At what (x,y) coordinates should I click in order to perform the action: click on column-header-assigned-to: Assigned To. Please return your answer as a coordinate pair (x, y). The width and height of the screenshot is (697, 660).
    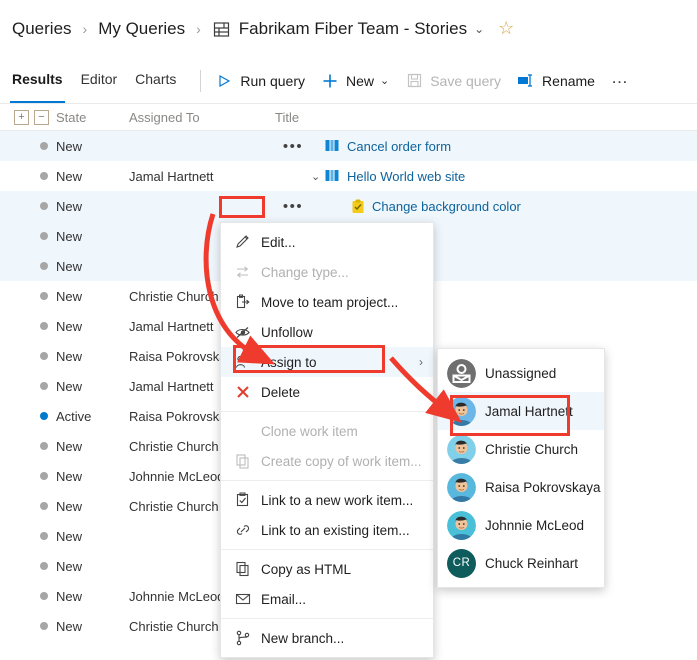
    Looking at the image, I should click on (202, 117).